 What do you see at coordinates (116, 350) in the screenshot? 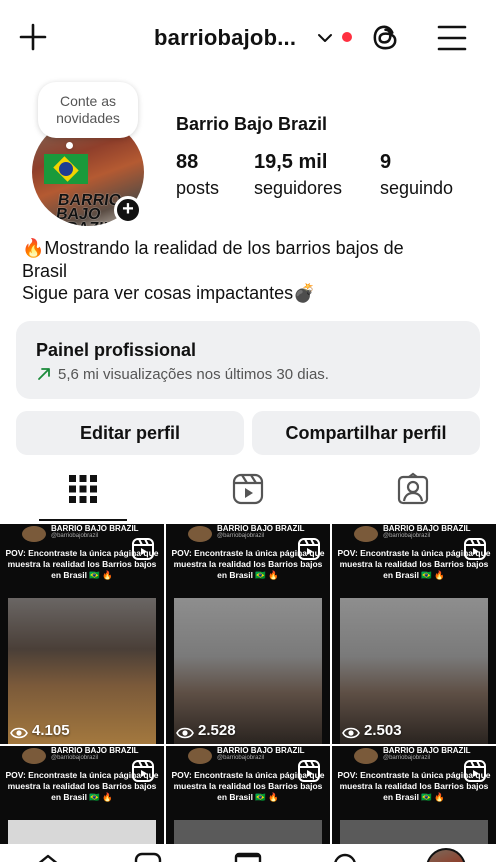
I see `panel-title: Painel profissional` at bounding box center [116, 350].